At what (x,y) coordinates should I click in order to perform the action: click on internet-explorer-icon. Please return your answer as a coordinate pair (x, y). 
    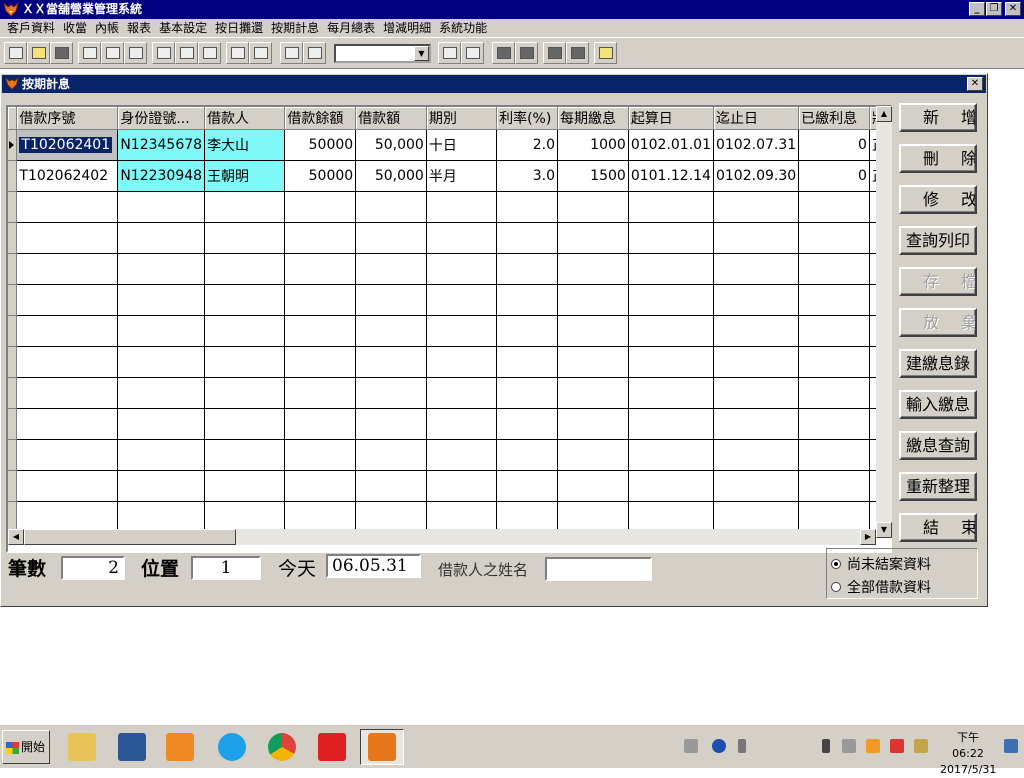
    Looking at the image, I should click on (232, 747).